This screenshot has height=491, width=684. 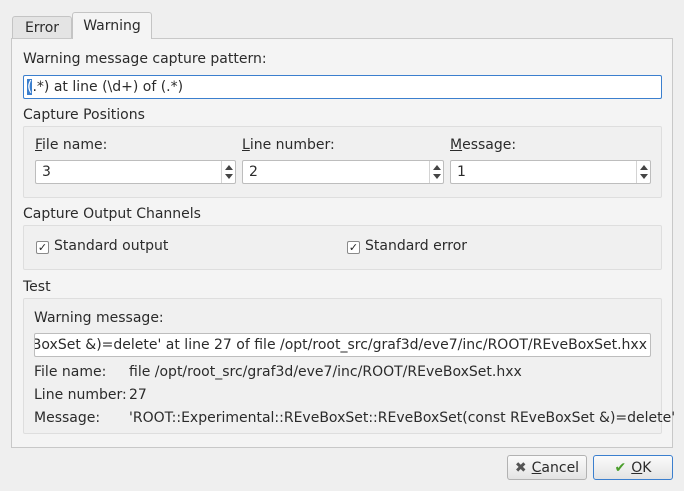 What do you see at coordinates (641, 467) in the screenshot?
I see `ok-label: OK` at bounding box center [641, 467].